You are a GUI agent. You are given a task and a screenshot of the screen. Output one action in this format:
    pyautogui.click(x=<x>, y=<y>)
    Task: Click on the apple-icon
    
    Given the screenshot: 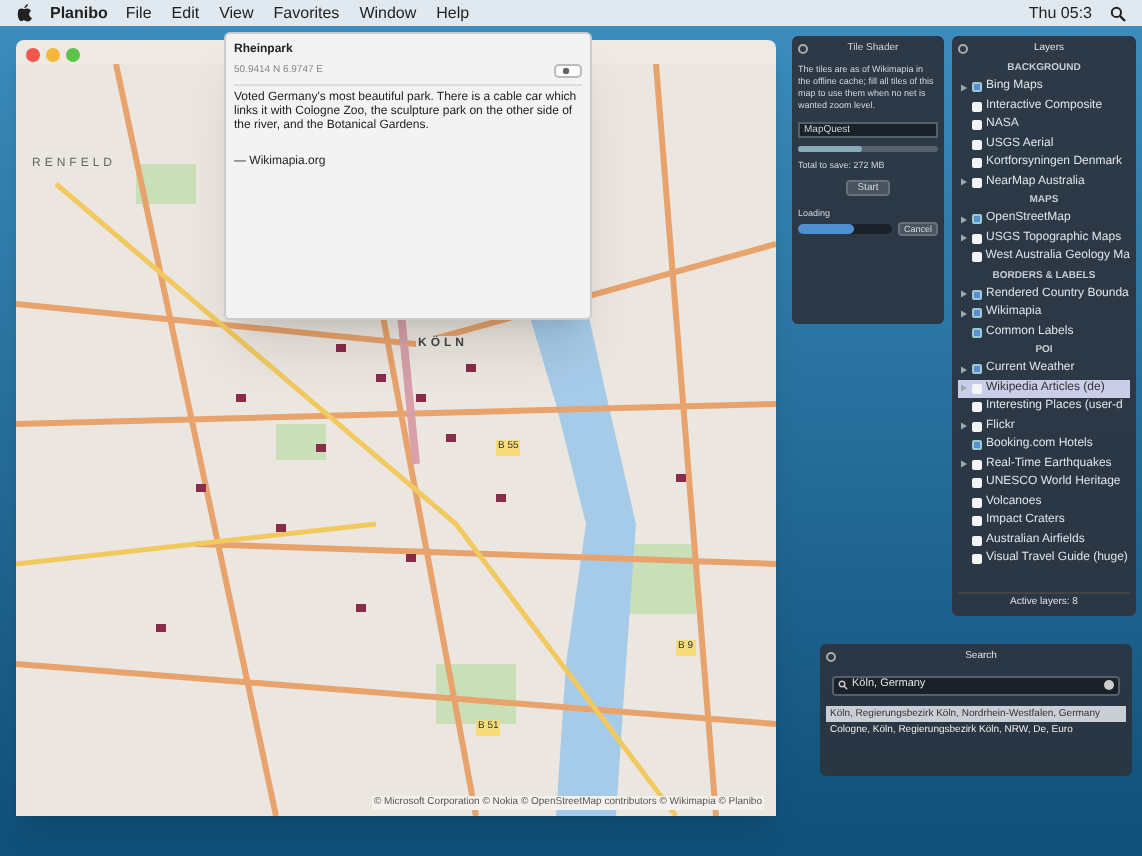 What is the action you would take?
    pyautogui.click(x=24, y=13)
    